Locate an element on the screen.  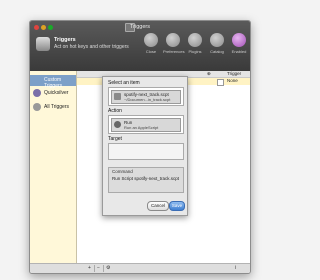
panel-title: Triggers is located at coordinates (65, 40).